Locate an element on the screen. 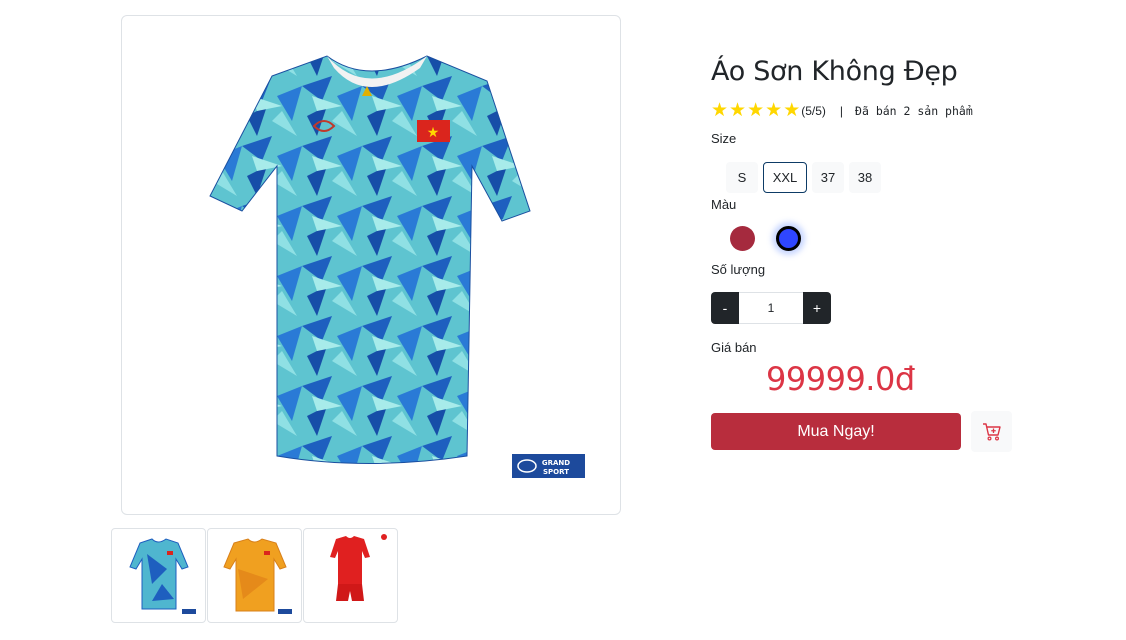 The image size is (1126, 640). add-to-cart-button is located at coordinates (991, 431).